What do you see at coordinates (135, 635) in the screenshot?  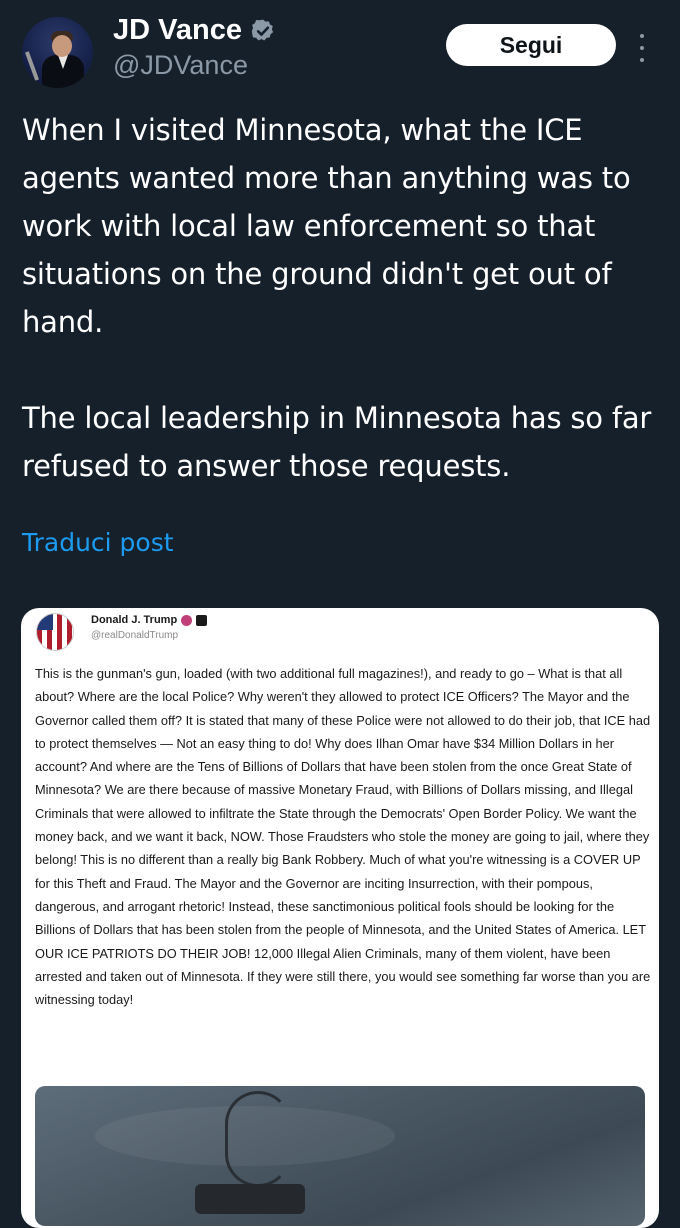 I see `embedded-author-handle: @realDonaldTrump` at bounding box center [135, 635].